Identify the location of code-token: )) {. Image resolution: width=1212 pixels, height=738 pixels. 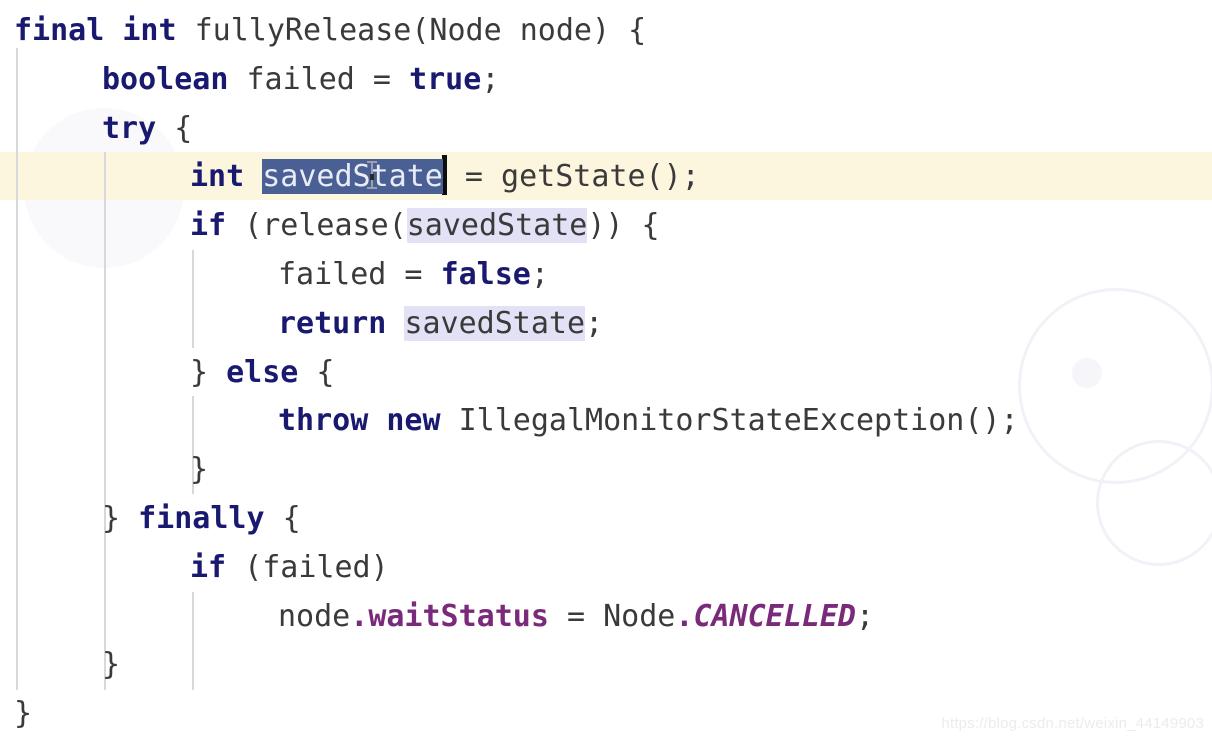
(623, 226).